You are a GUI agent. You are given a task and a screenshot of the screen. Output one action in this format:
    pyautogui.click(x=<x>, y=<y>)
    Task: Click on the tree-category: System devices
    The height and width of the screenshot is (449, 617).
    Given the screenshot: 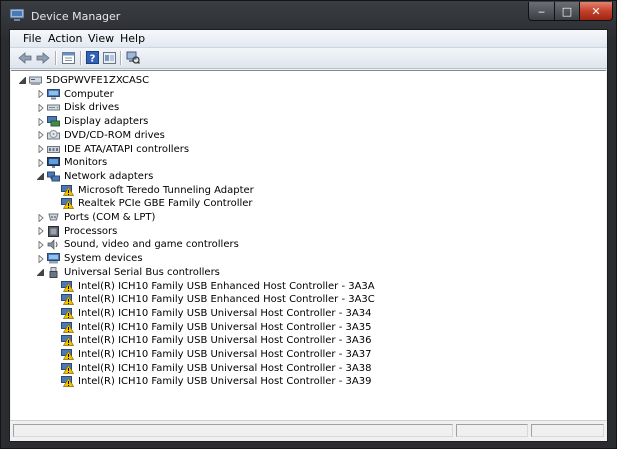 What is the action you would take?
    pyautogui.click(x=90, y=258)
    